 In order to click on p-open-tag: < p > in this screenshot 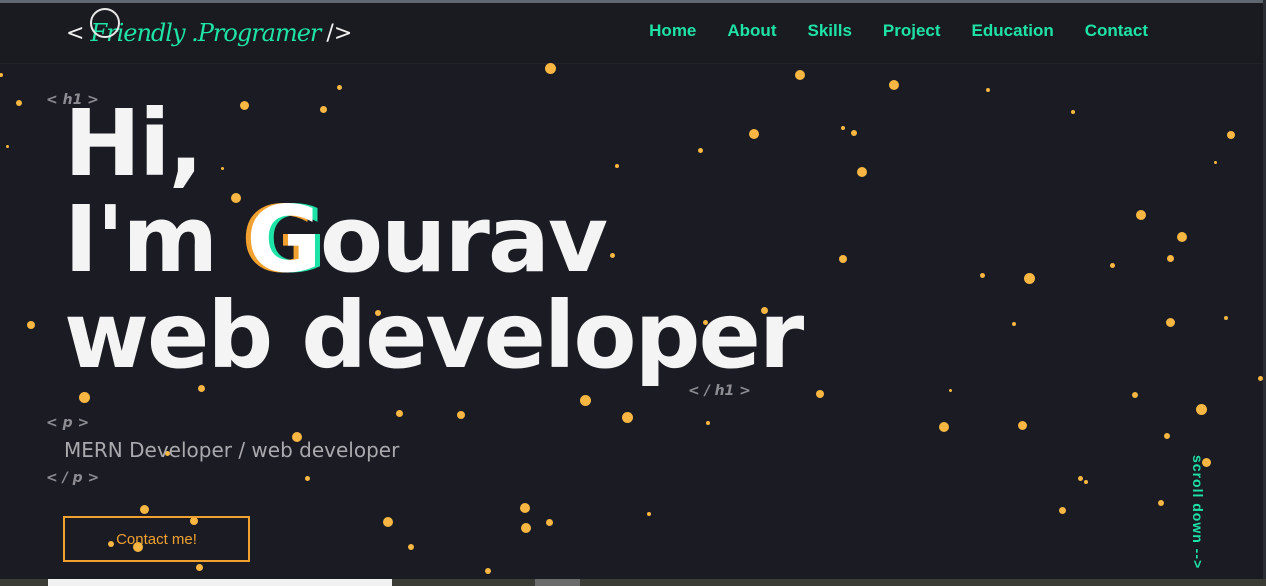, I will do `click(68, 423)`.